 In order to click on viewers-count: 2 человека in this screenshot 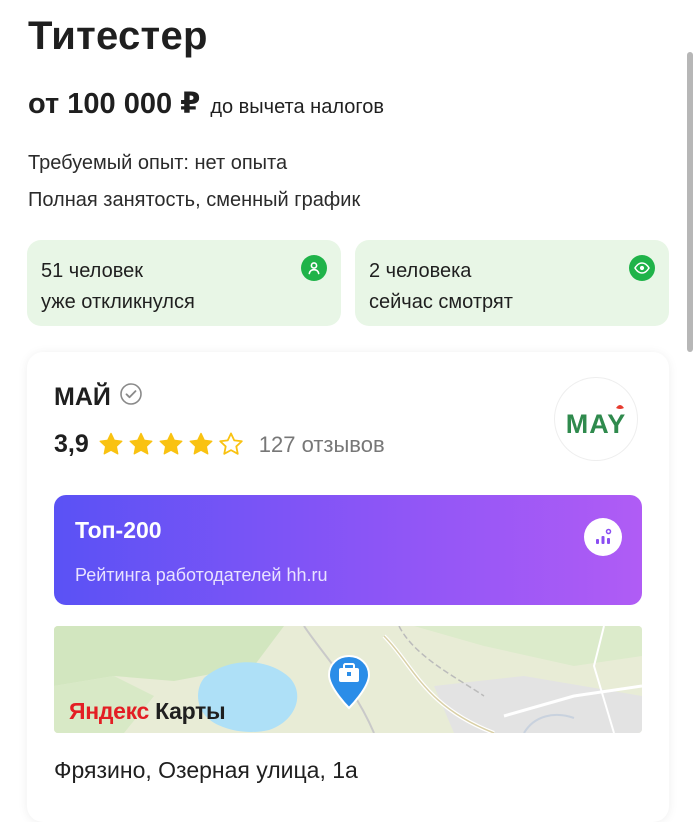, I will do `click(420, 271)`.